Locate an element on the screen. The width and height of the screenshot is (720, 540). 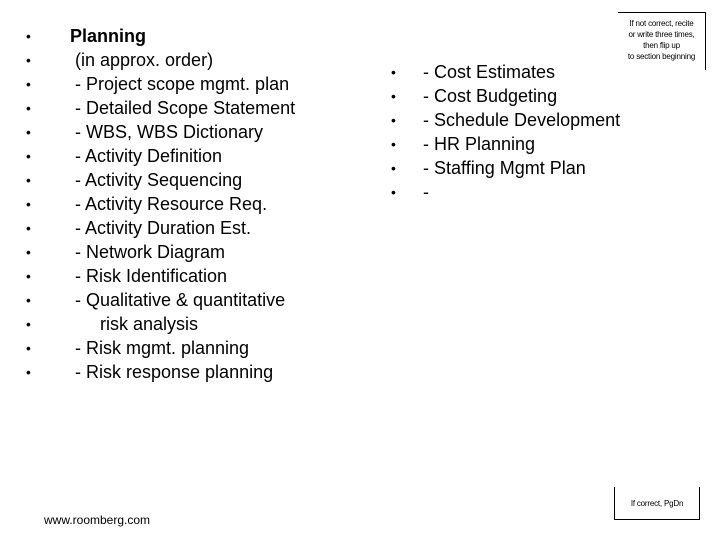
list-item-text: - Activity Resource Req. is located at coordinates (169, 204).